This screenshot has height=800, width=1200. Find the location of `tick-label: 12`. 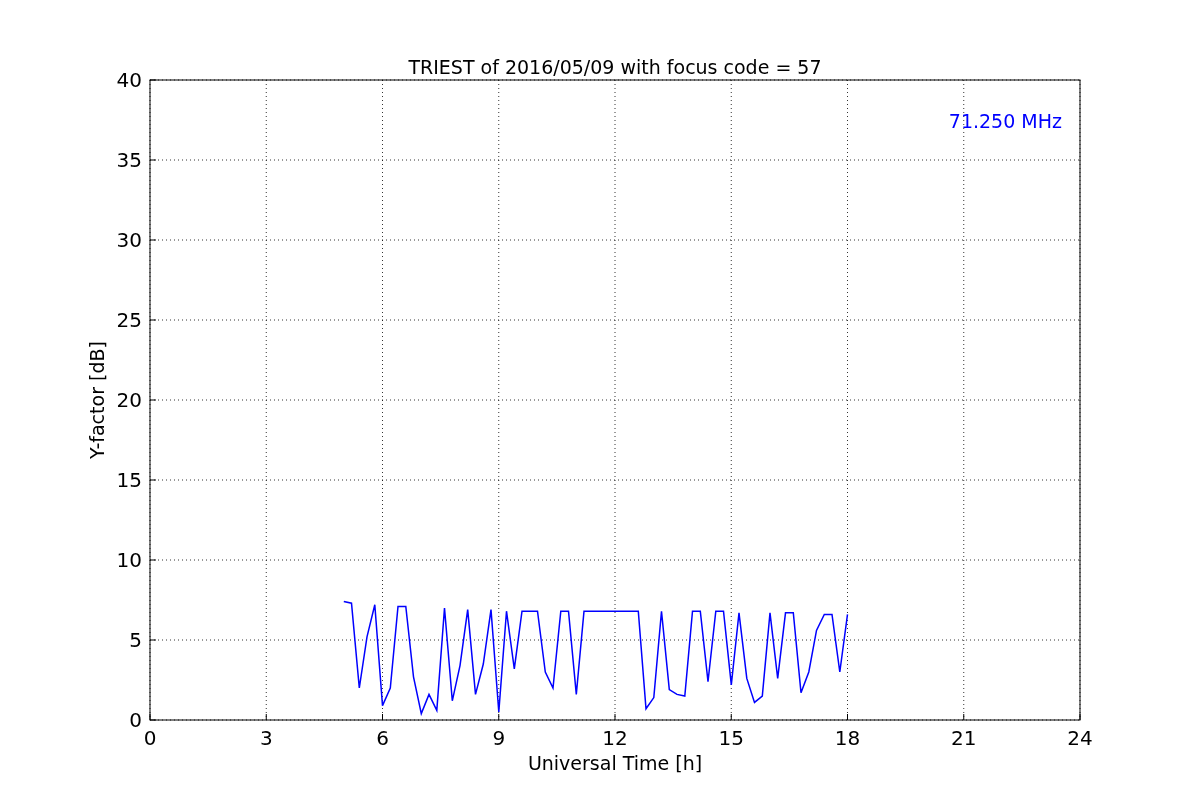

tick-label: 12 is located at coordinates (615, 738).